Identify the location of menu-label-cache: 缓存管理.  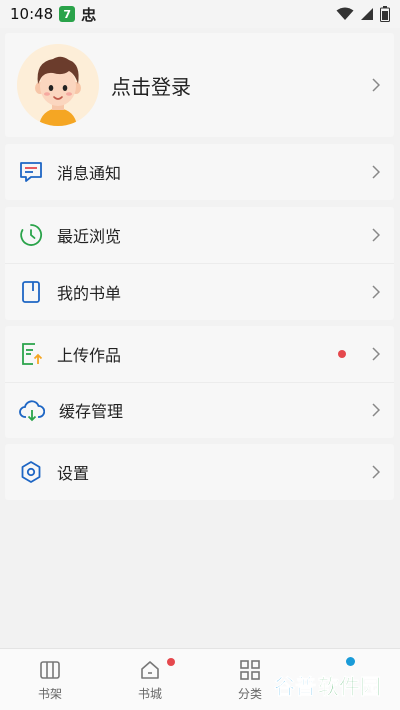
(91, 411).